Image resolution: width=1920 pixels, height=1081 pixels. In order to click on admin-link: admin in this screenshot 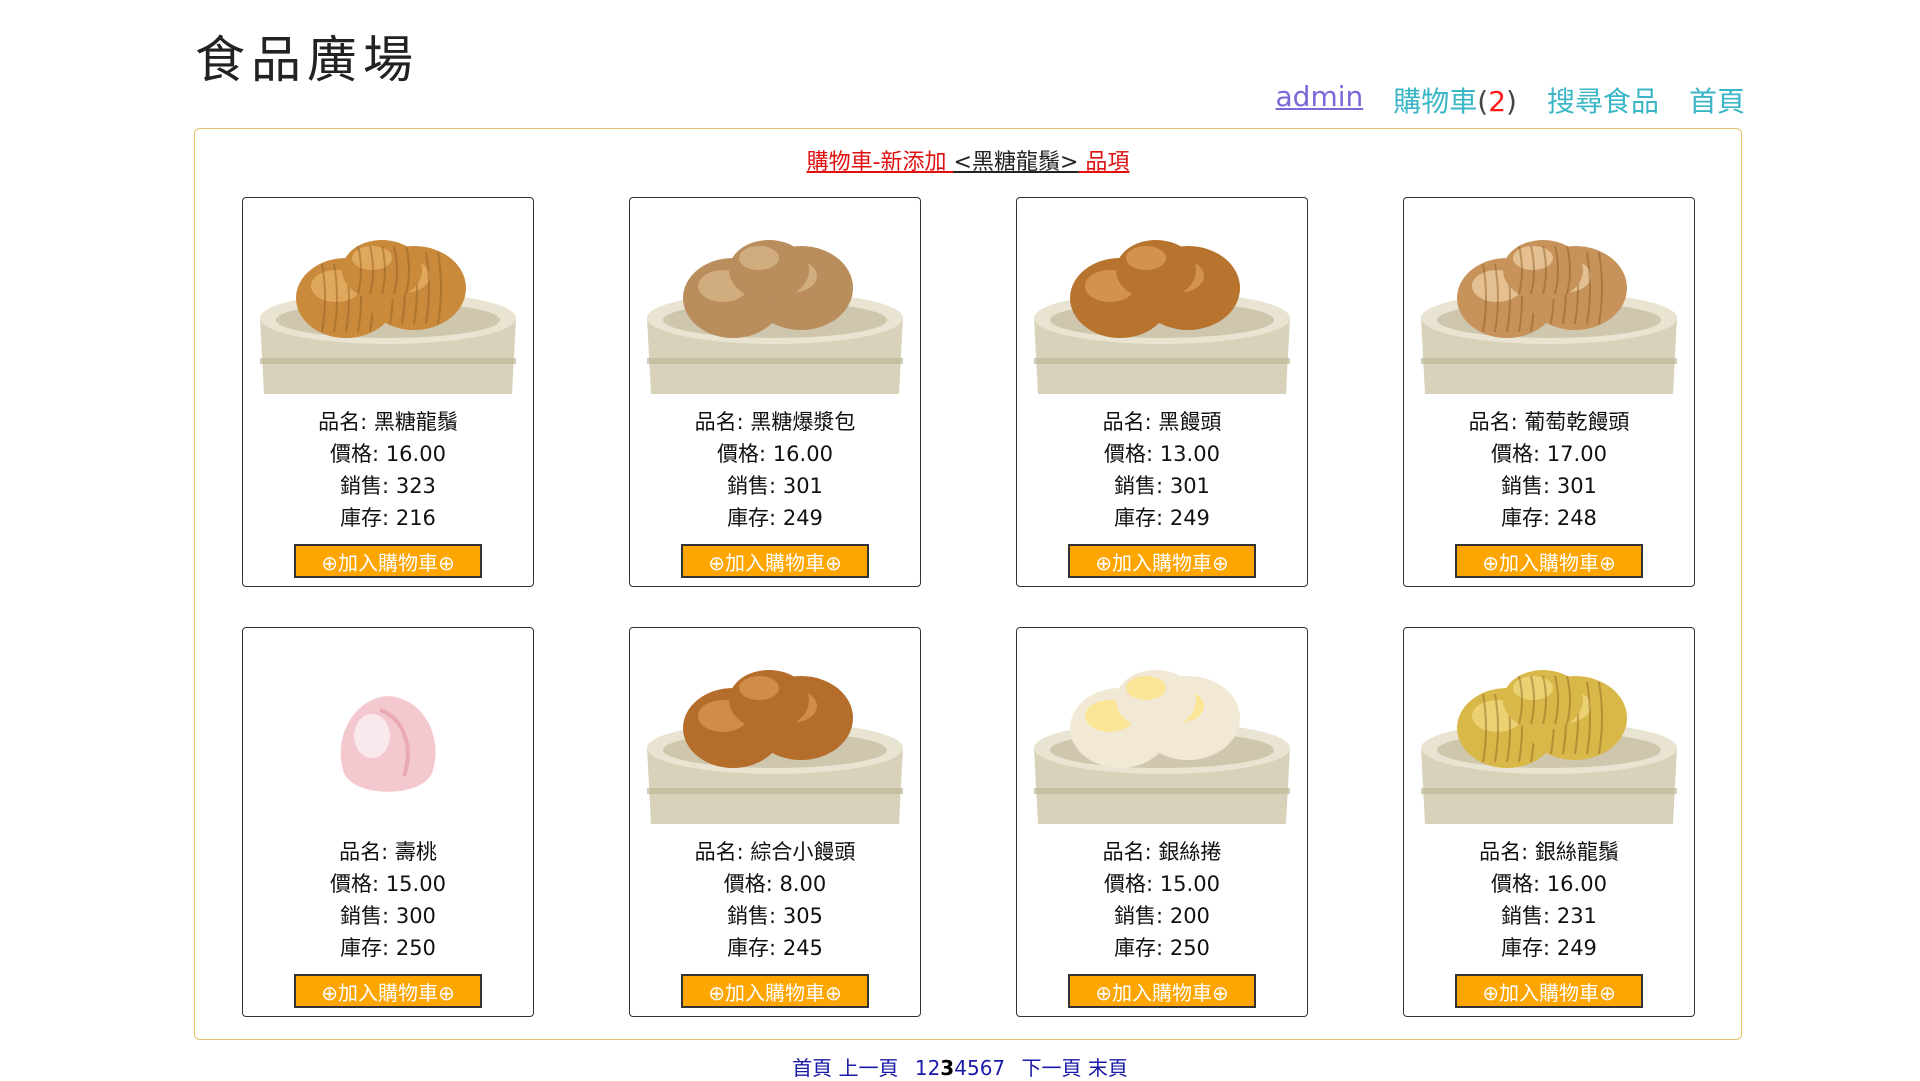, I will do `click(1320, 100)`.